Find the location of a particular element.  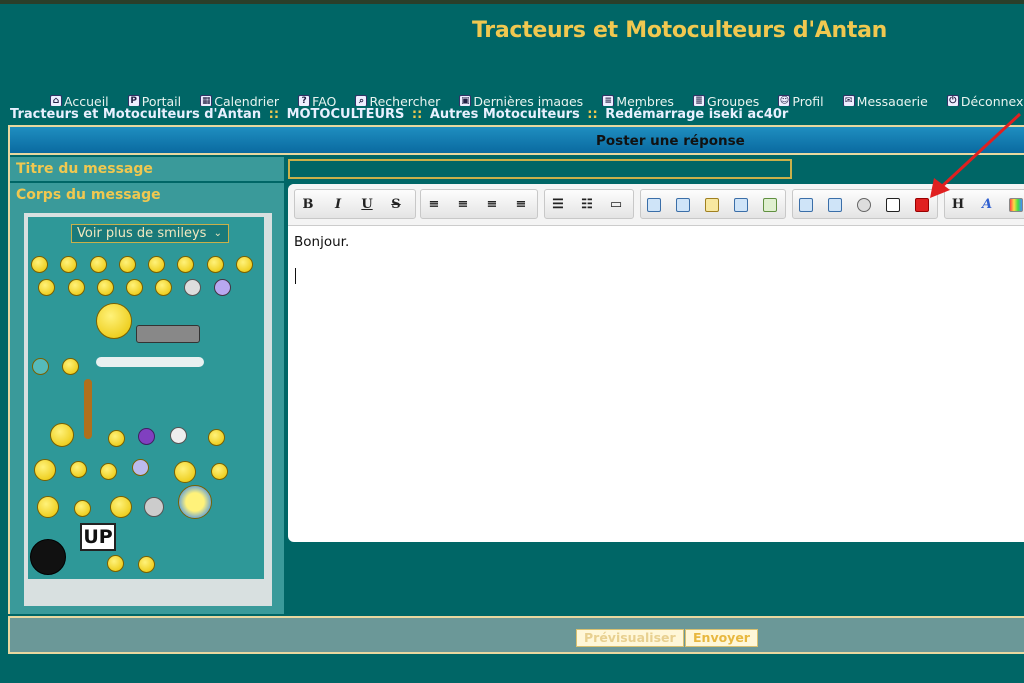

align-left-icon: ≡ is located at coordinates (434, 205).